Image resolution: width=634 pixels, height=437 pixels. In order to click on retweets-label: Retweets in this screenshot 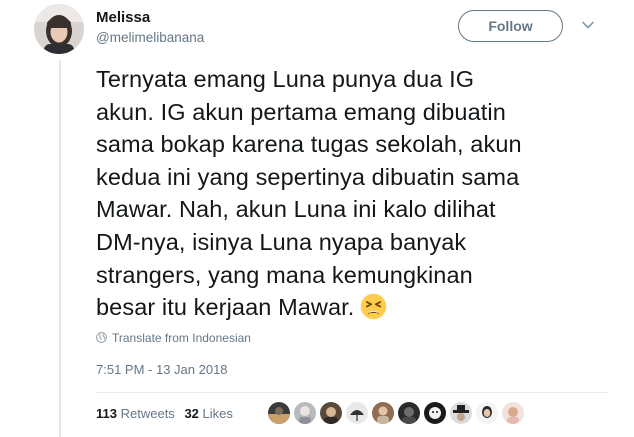, I will do `click(147, 413)`.